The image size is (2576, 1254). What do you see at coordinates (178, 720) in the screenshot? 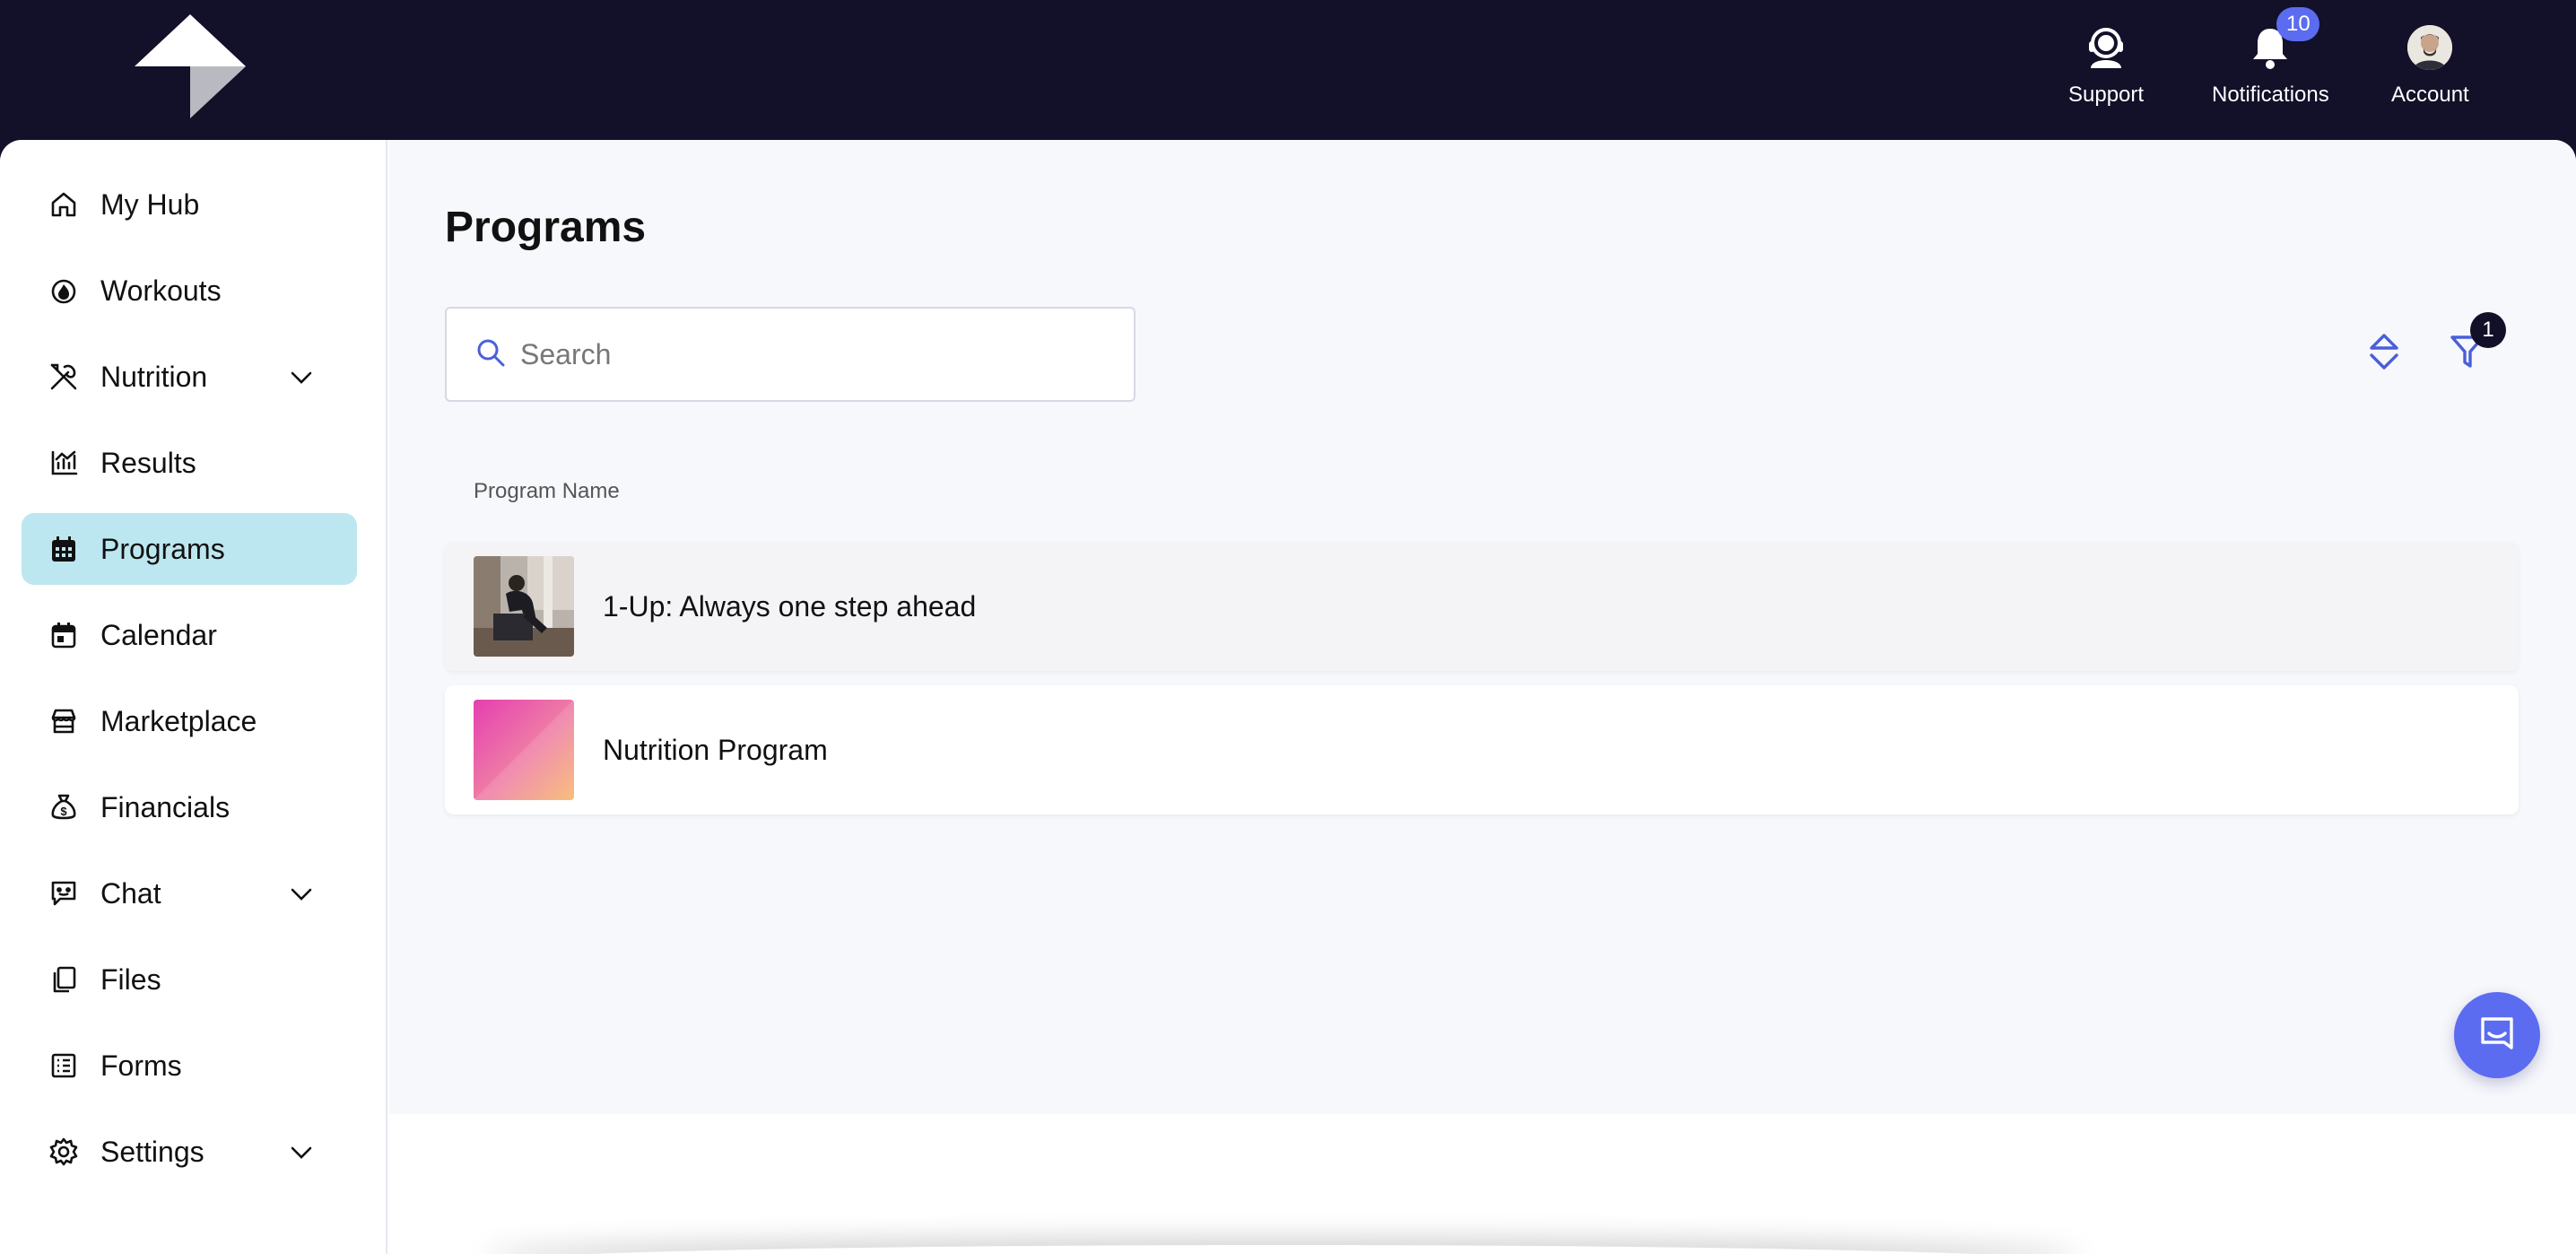
I see `sidebar-item-label: Marketplace` at bounding box center [178, 720].